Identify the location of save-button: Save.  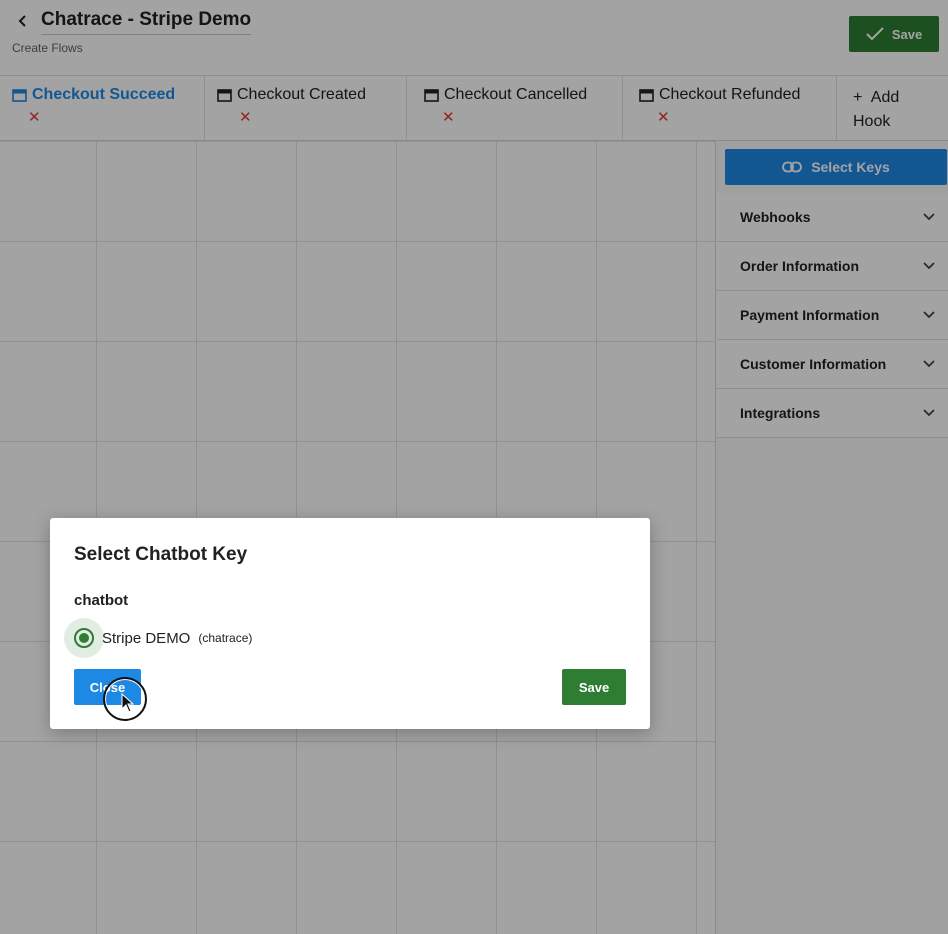
(594, 687).